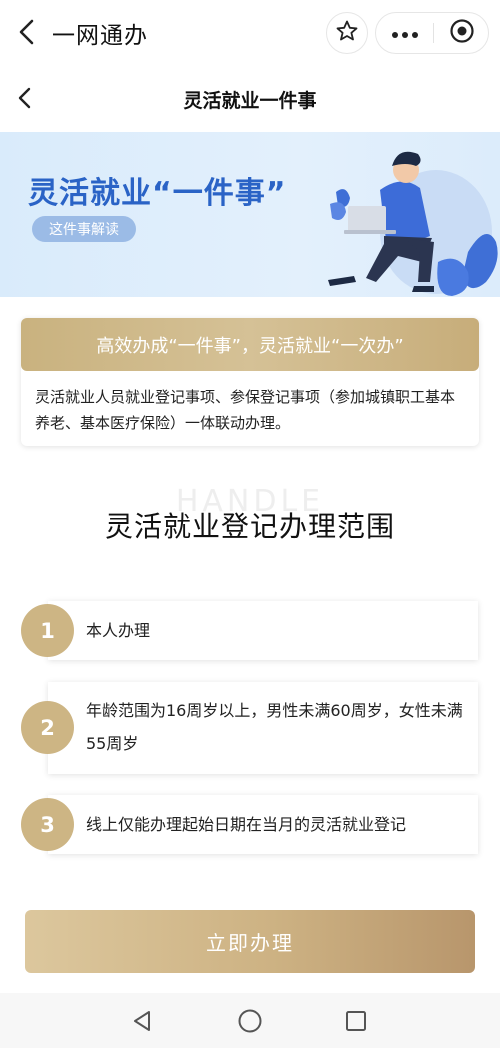 The image size is (500, 1048). I want to click on close-circle-icon, so click(462, 33).